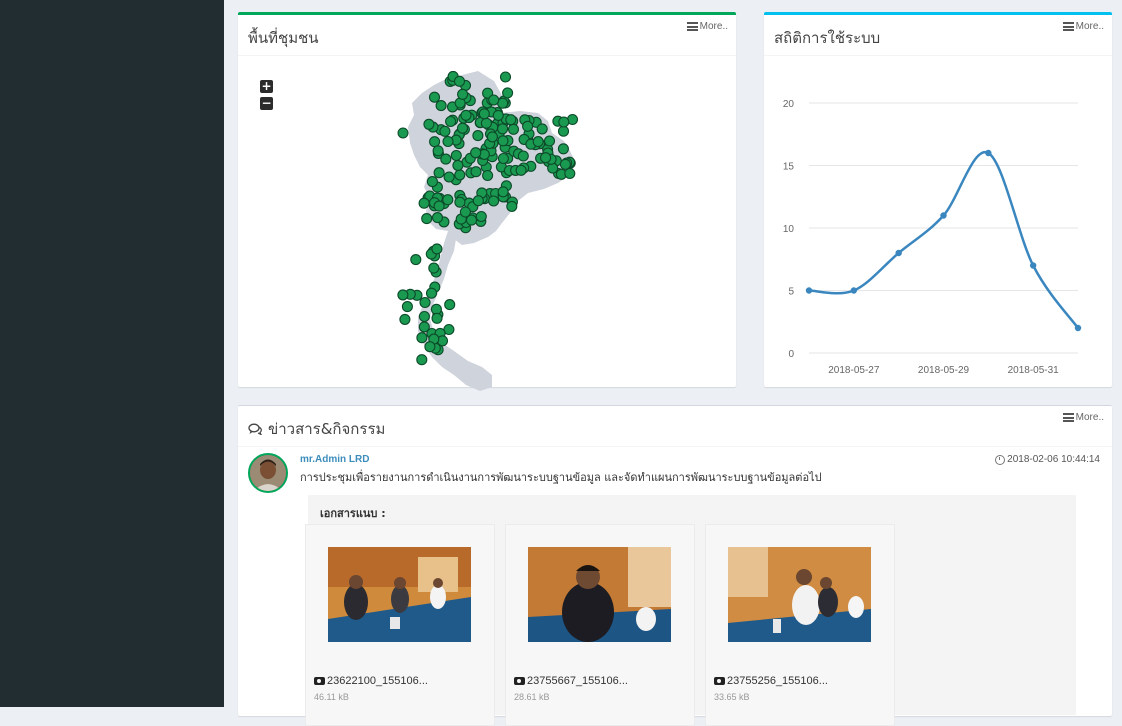 Image resolution: width=1122 pixels, height=726 pixels. I want to click on news-author-link: mr.Admin LRD, so click(334, 459).